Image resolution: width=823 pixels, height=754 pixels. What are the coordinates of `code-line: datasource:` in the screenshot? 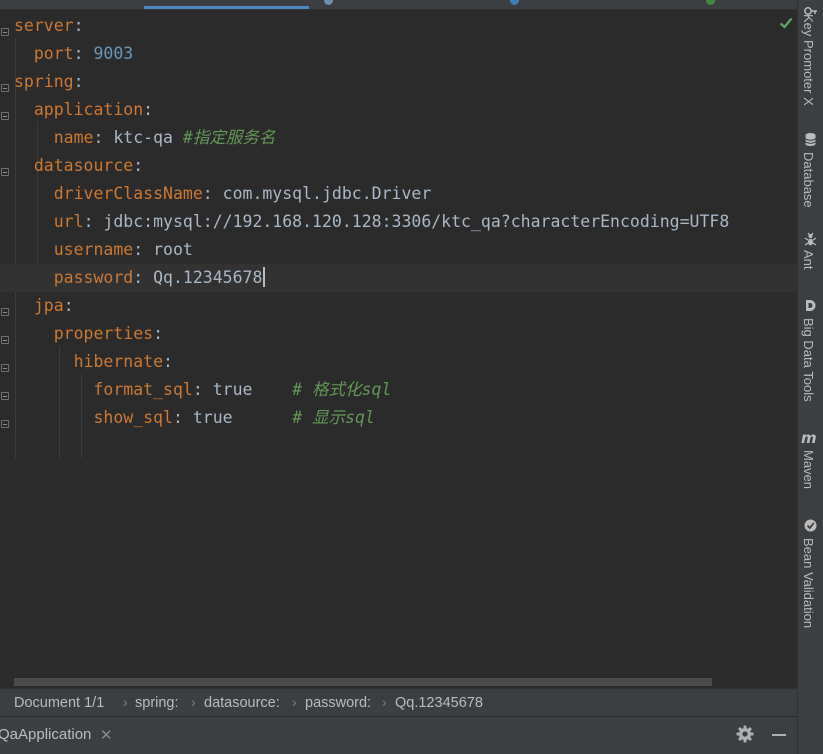 It's located at (78, 166).